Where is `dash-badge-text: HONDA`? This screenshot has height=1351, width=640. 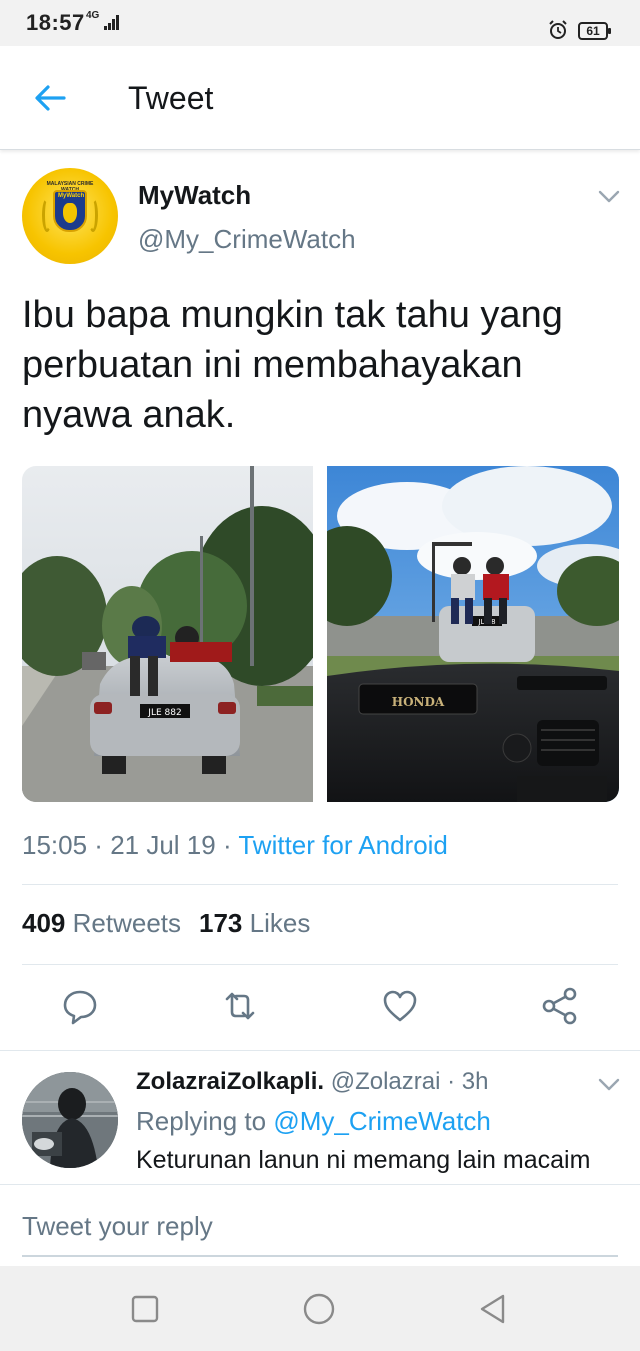 dash-badge-text: HONDA is located at coordinates (418, 702).